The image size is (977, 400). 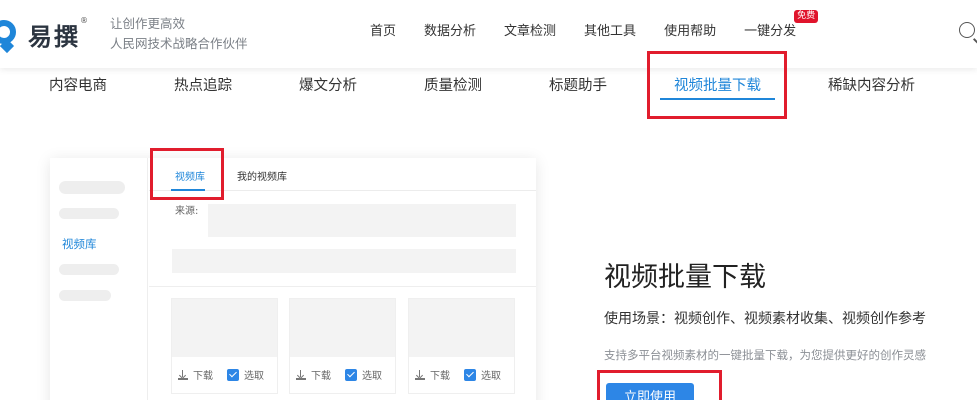 What do you see at coordinates (685, 277) in the screenshot?
I see `feature-title: 视频批量下载` at bounding box center [685, 277].